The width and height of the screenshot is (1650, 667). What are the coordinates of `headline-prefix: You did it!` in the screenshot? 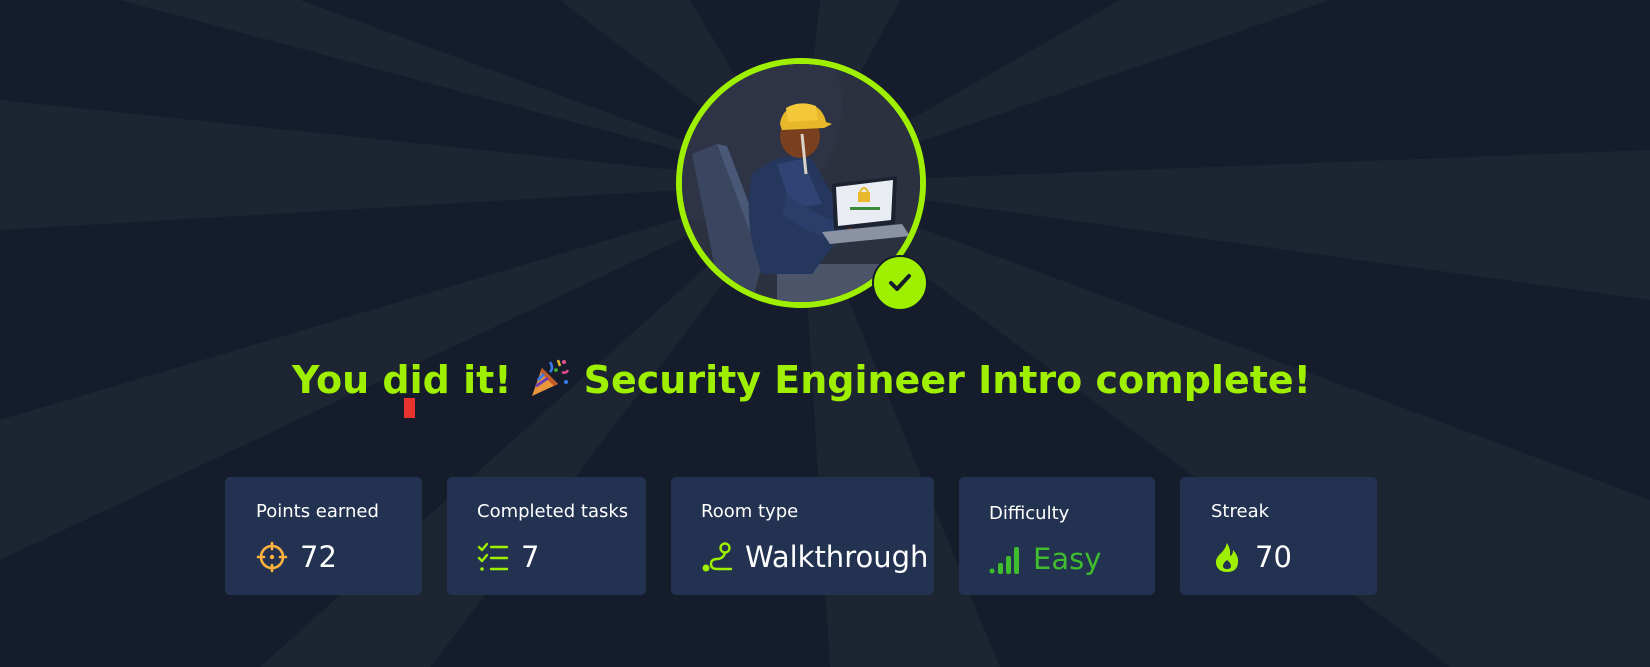 It's located at (402, 380).